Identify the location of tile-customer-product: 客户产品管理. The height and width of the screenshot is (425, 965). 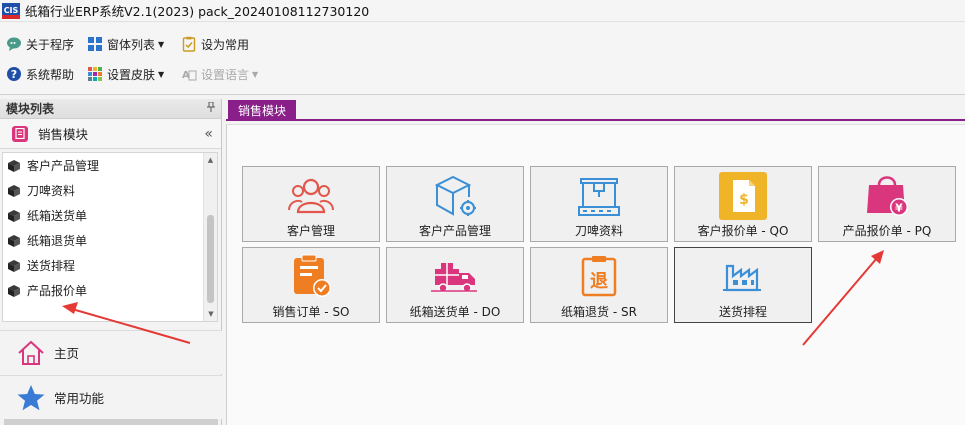
(455, 204).